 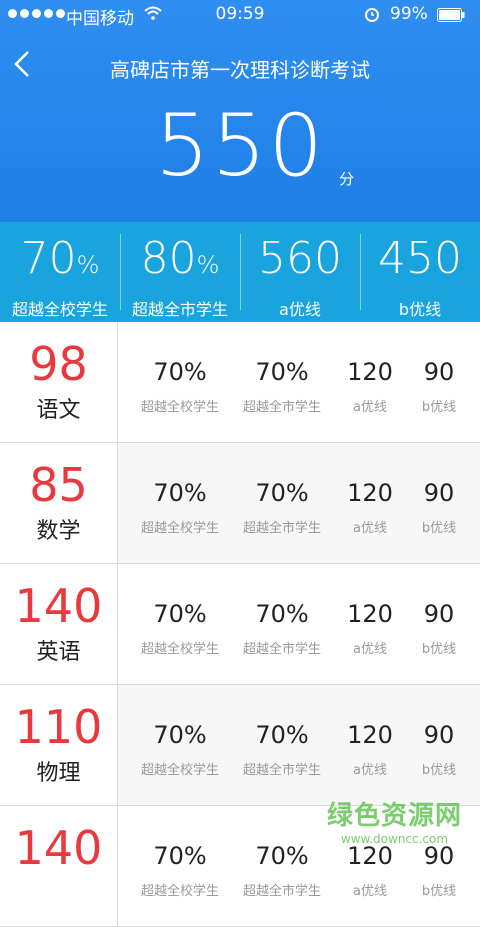 I want to click on subject-score-cell: 85 数学, so click(x=59, y=503).